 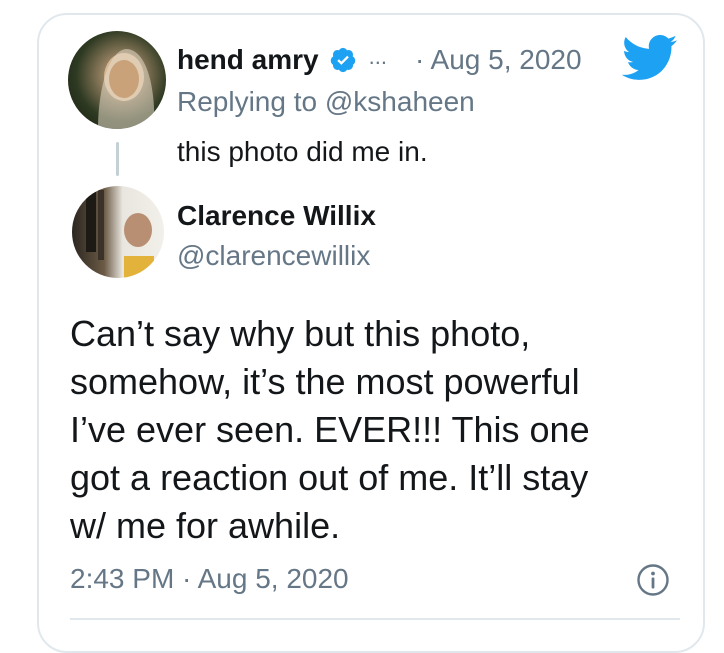 What do you see at coordinates (325, 381) in the screenshot?
I see `quoted-text-line: somehow, it’s the most powerful` at bounding box center [325, 381].